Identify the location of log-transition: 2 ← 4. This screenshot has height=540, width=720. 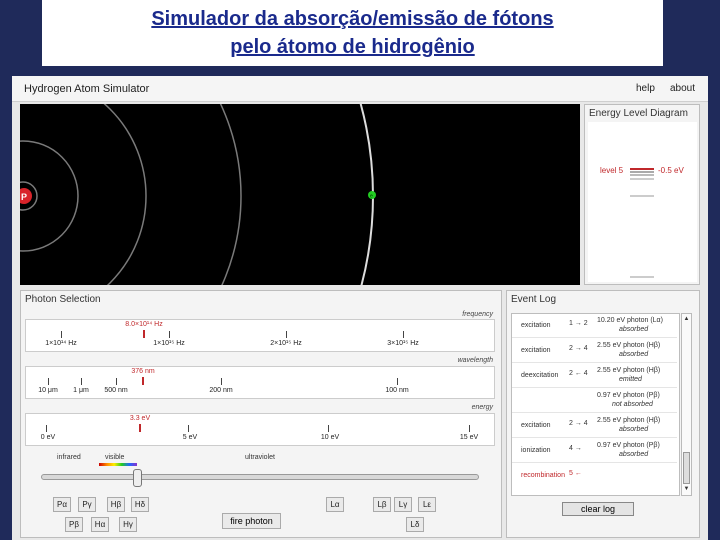
(578, 373).